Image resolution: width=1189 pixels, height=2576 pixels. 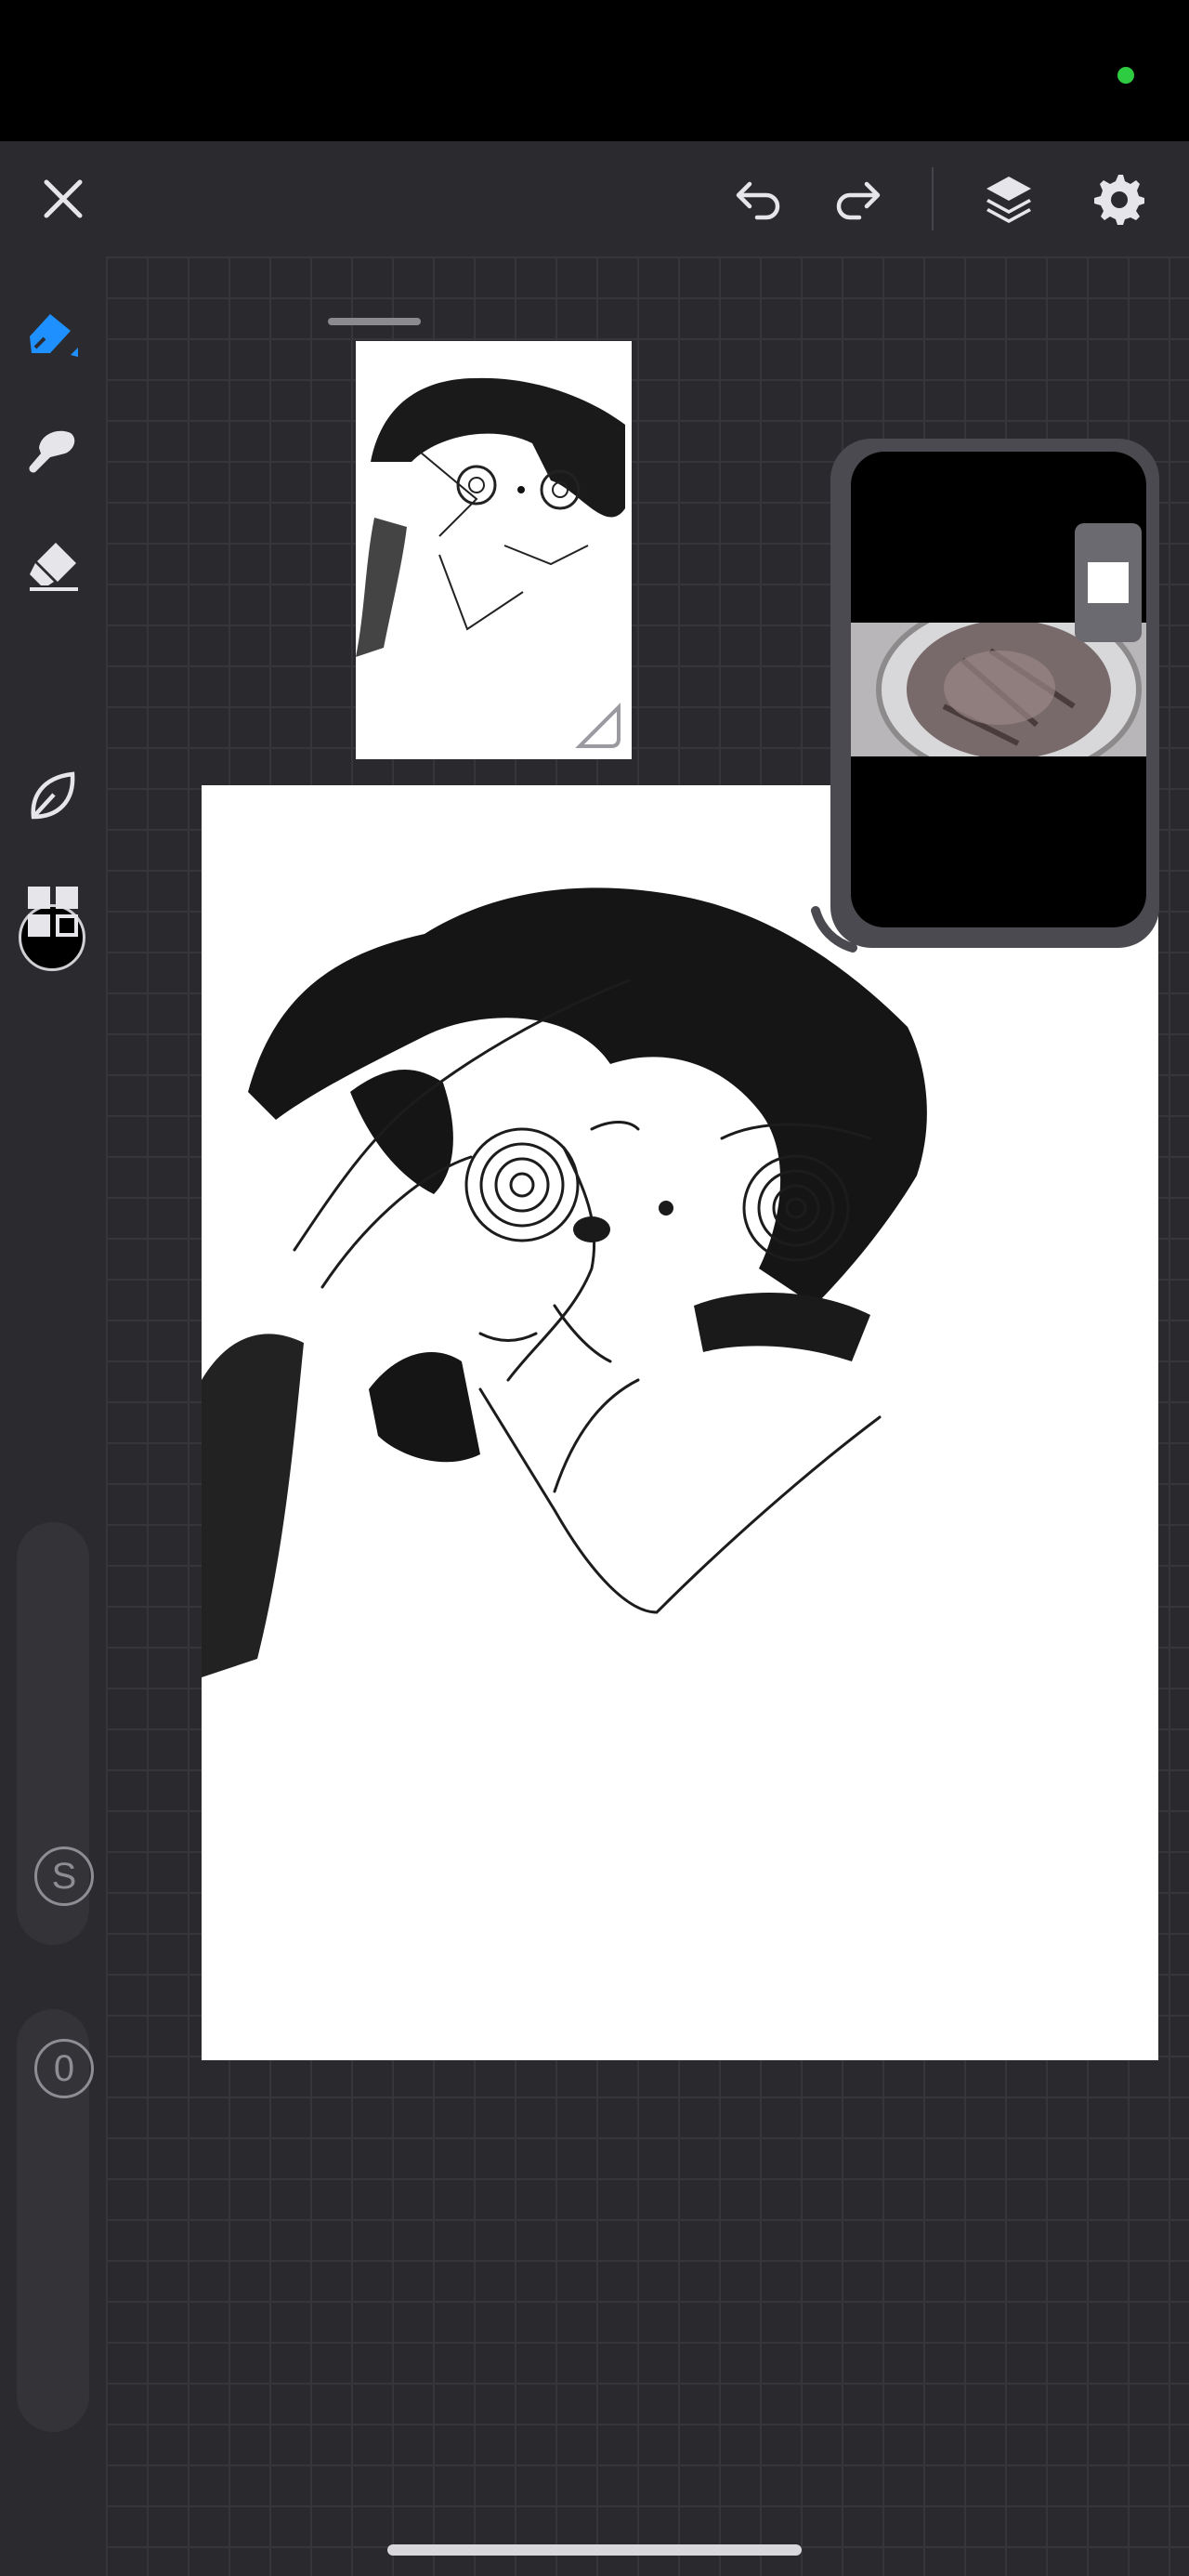 I want to click on brush-size-slider: S, so click(x=56, y=1733).